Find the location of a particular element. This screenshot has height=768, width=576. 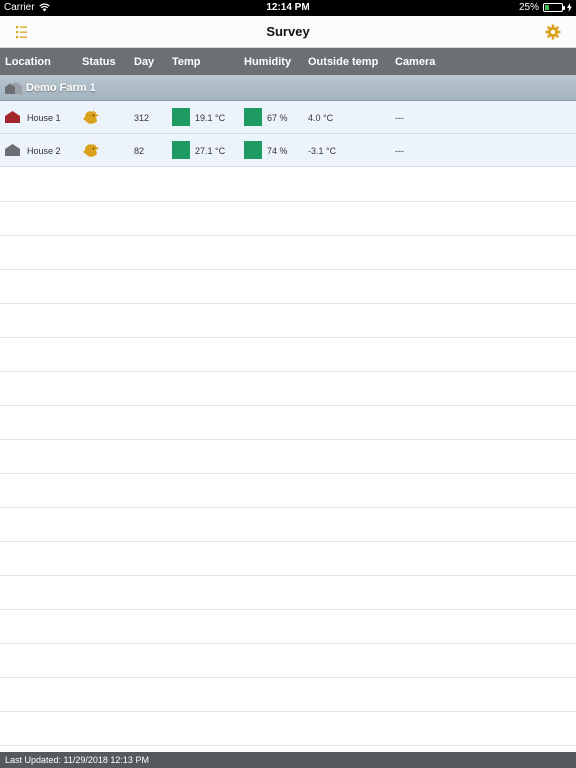

battery-percent: 25% is located at coordinates (528, 7).